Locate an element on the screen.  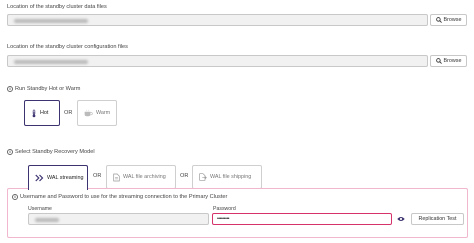
password-value: ••••••••• is located at coordinates (223, 219).